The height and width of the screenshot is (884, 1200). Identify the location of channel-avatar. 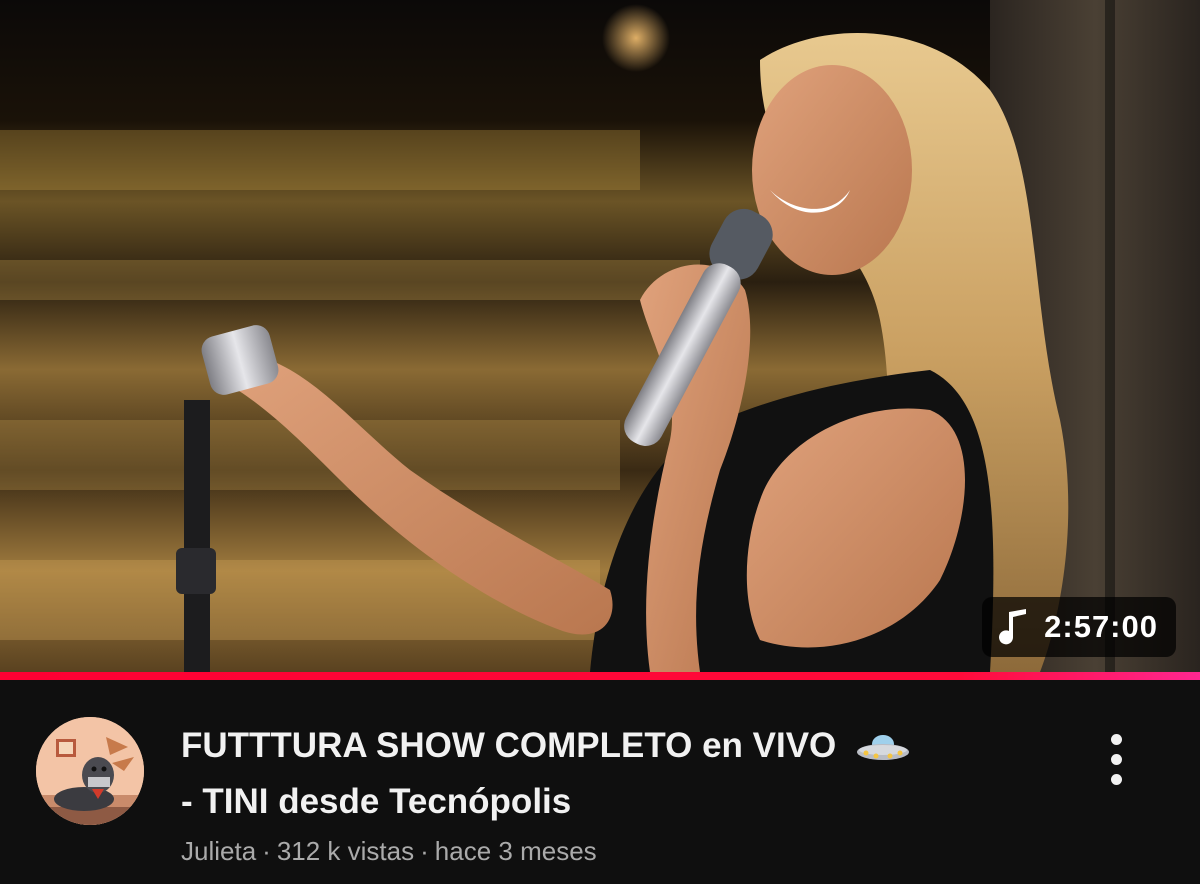
(90, 771).